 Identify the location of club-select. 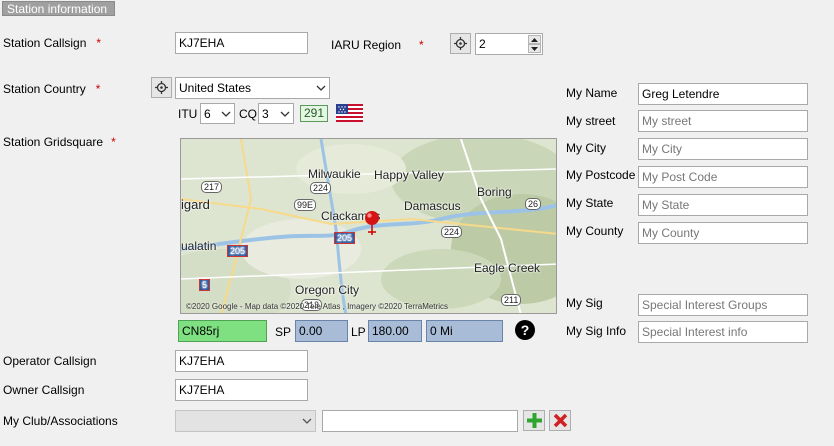
(245, 421).